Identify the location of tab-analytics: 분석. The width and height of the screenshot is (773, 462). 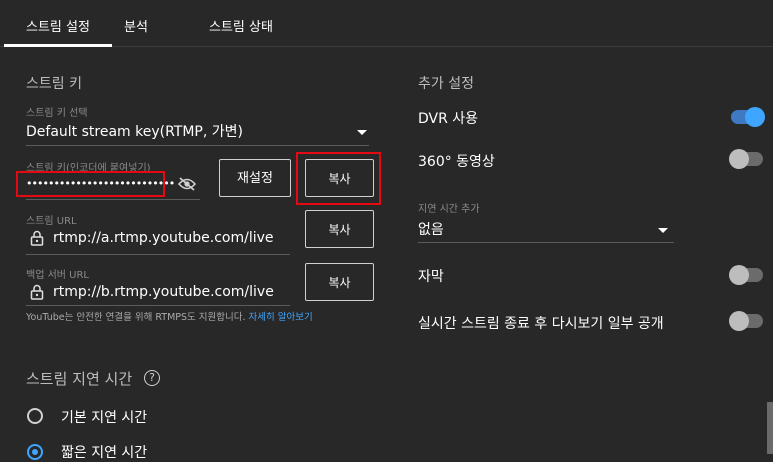
(136, 25).